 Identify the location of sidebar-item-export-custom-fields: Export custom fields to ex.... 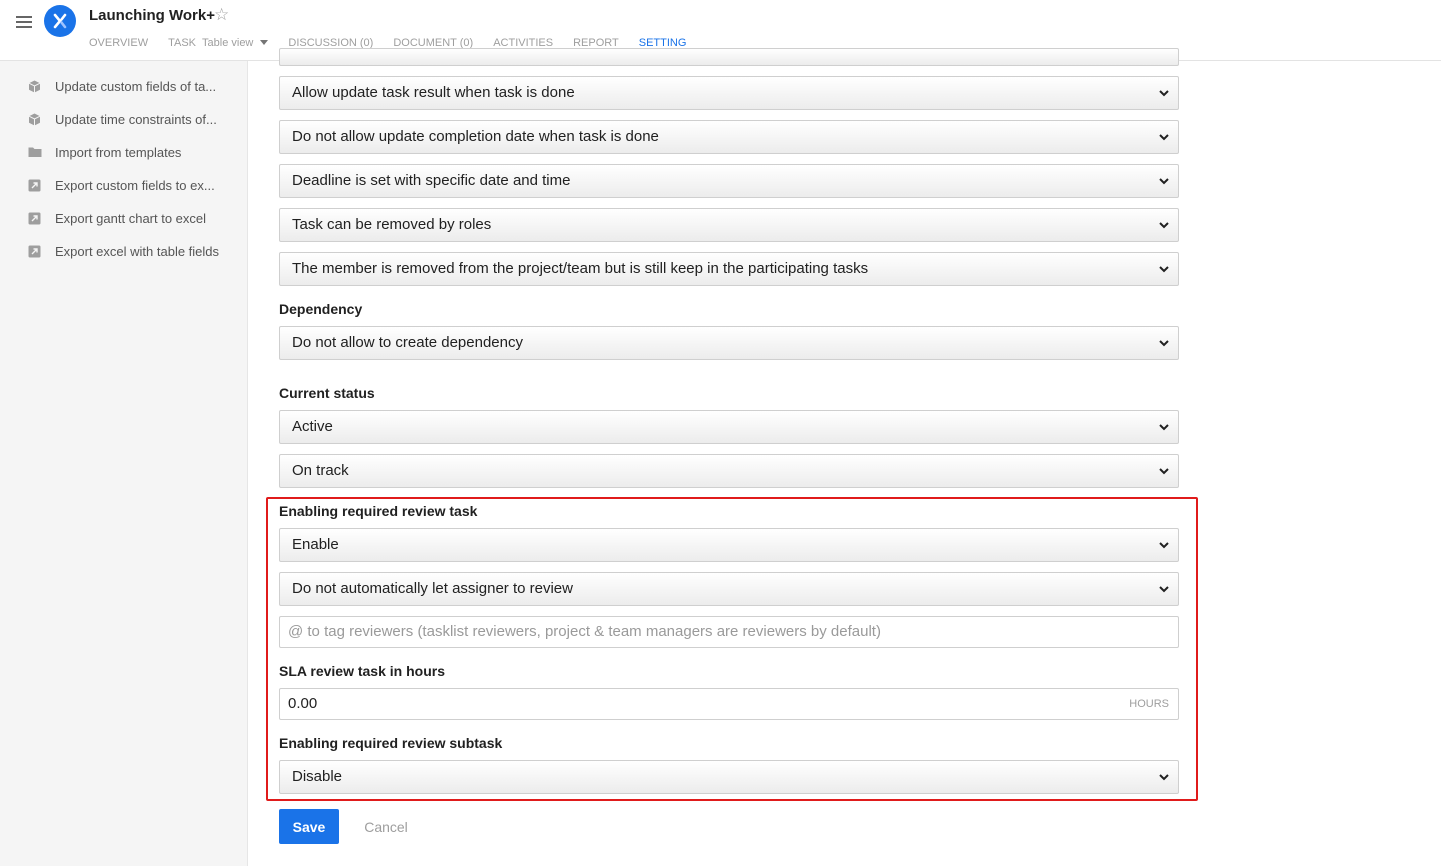
(121, 185).